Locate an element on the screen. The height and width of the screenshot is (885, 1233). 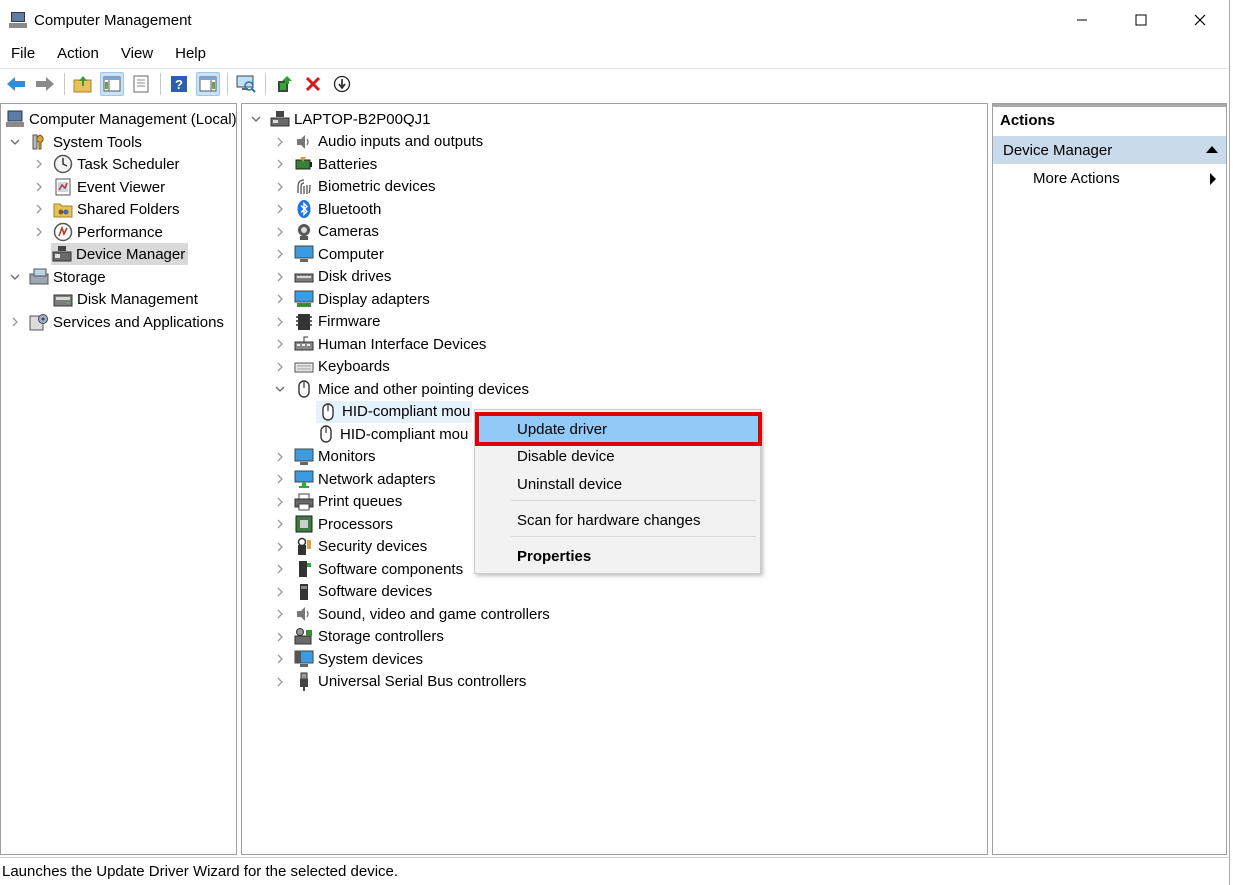
menu-action: Action is located at coordinates (78, 54).